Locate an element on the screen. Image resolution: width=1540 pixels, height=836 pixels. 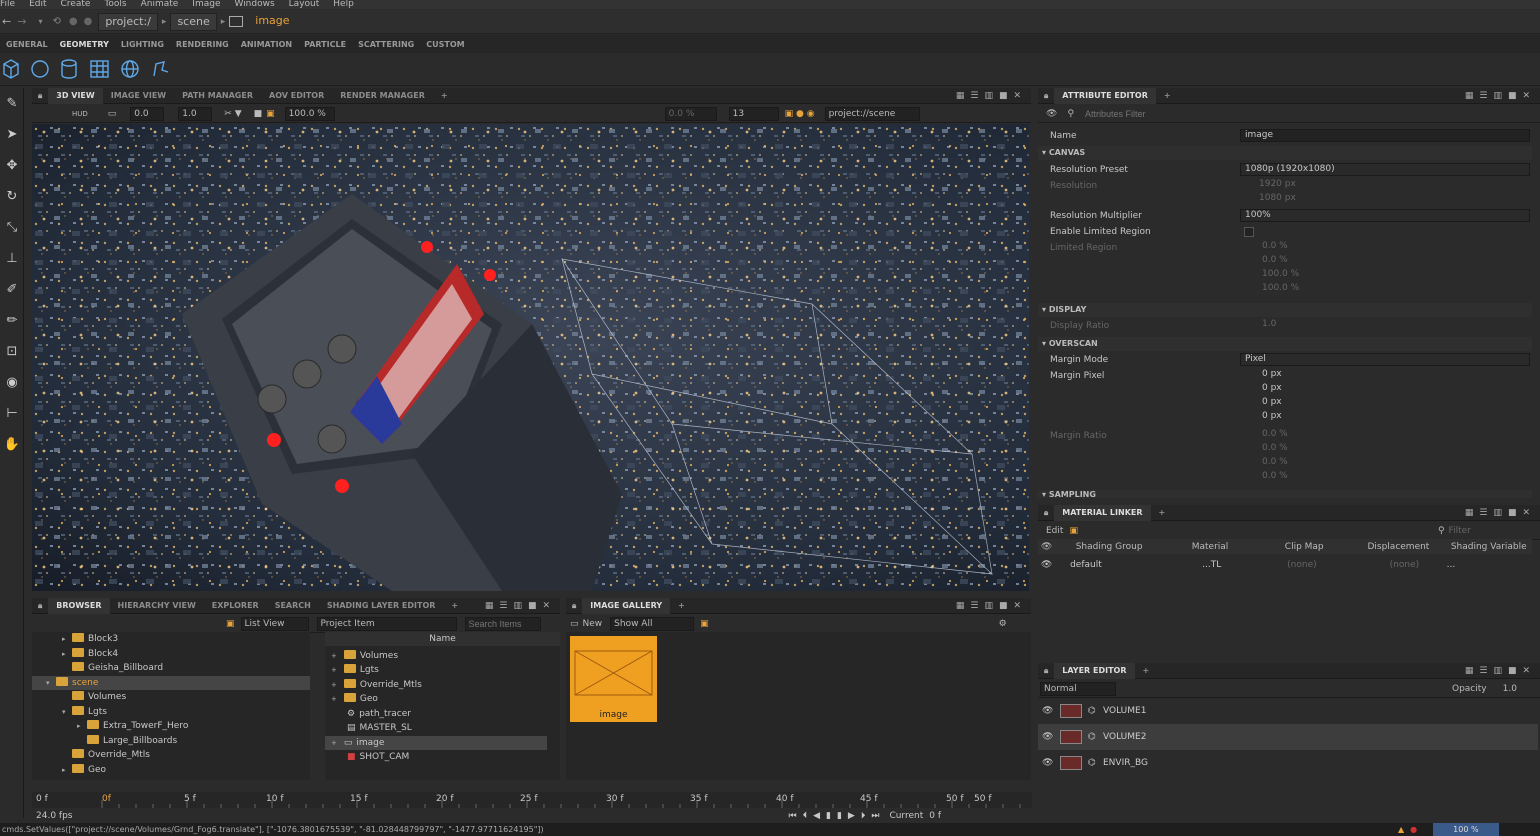
grid-icon is located at coordinates (99, 69).